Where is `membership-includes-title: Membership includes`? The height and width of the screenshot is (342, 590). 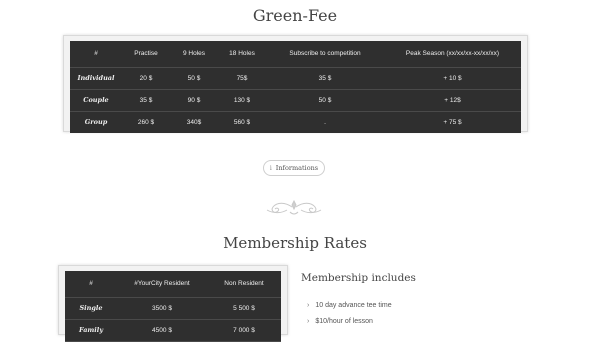
membership-includes-title: Membership includes is located at coordinates (358, 278).